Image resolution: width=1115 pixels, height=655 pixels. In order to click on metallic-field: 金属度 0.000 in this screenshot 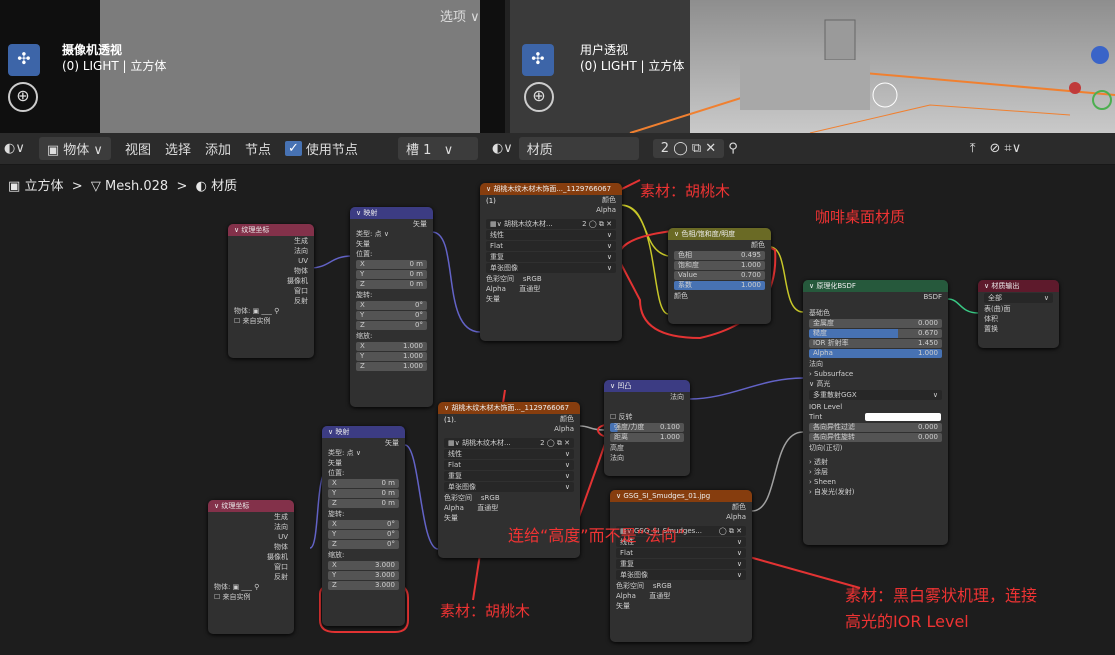, I will do `click(875, 323)`.